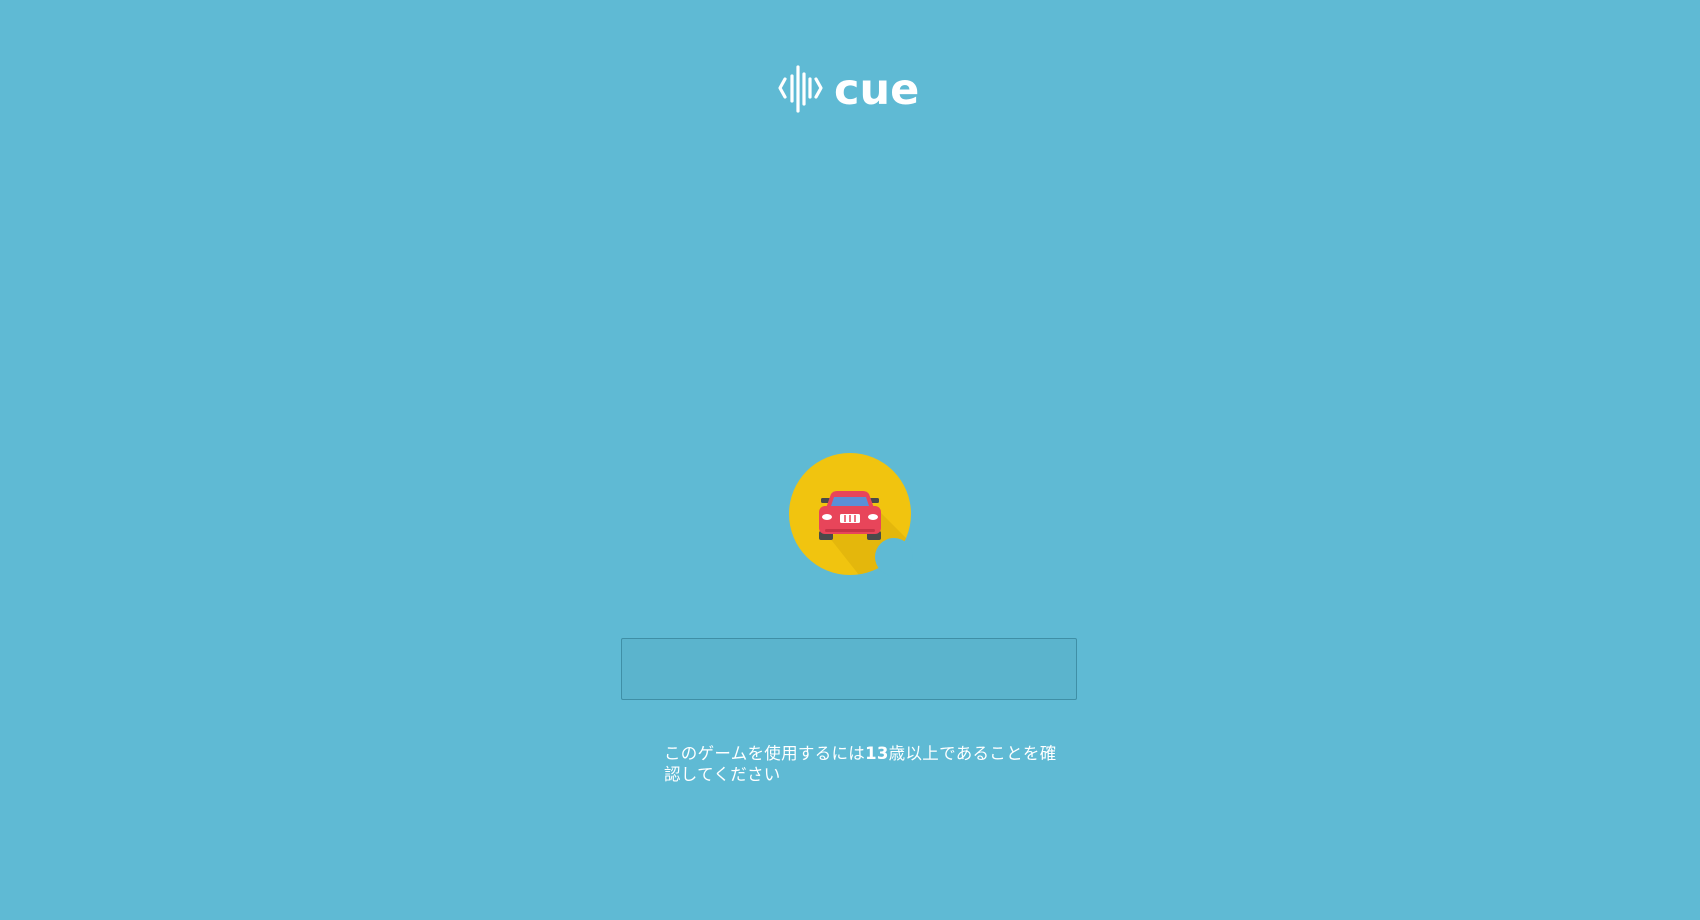 The width and height of the screenshot is (1700, 920). I want to click on logo-text: cue, so click(876, 89).